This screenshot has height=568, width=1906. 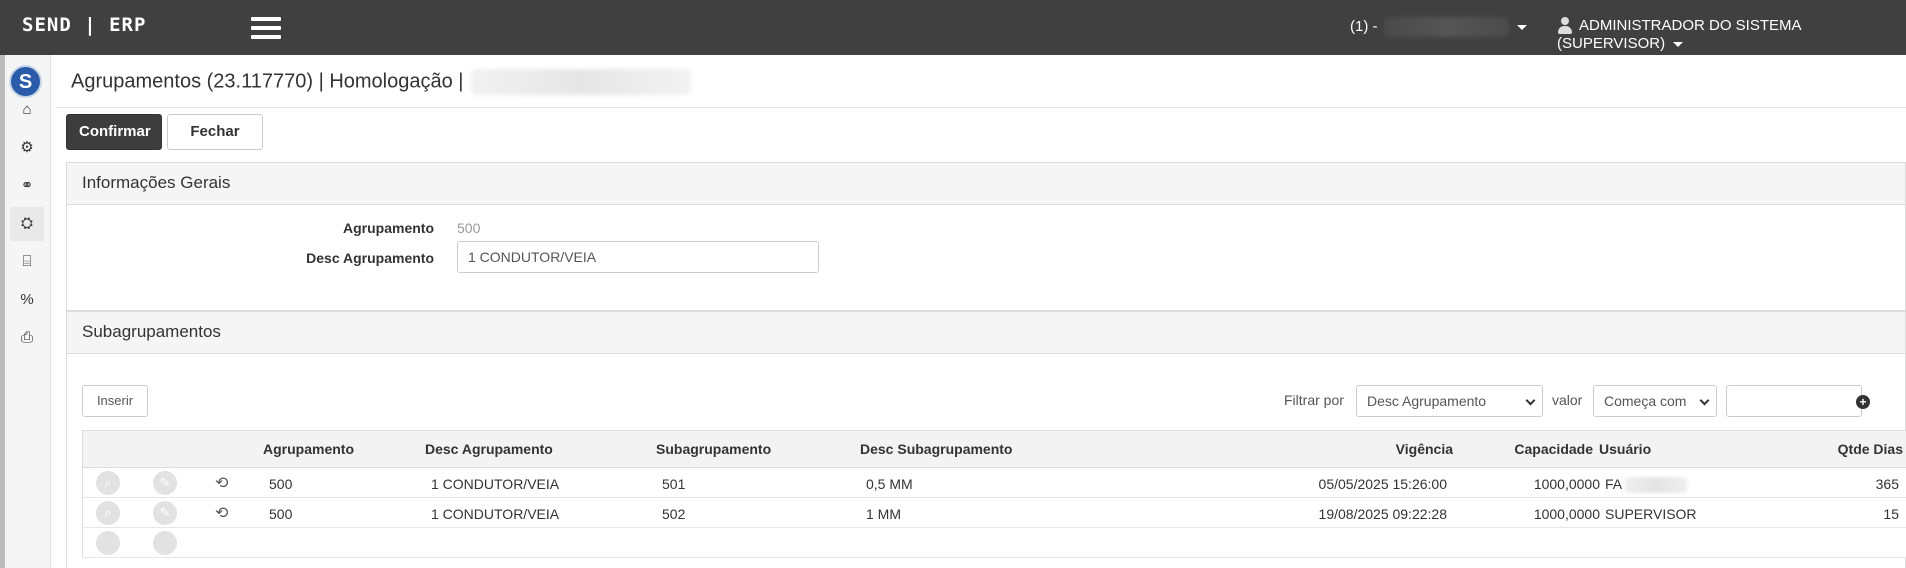 I want to click on panel-heading: Informações Gerais, so click(x=986, y=184).